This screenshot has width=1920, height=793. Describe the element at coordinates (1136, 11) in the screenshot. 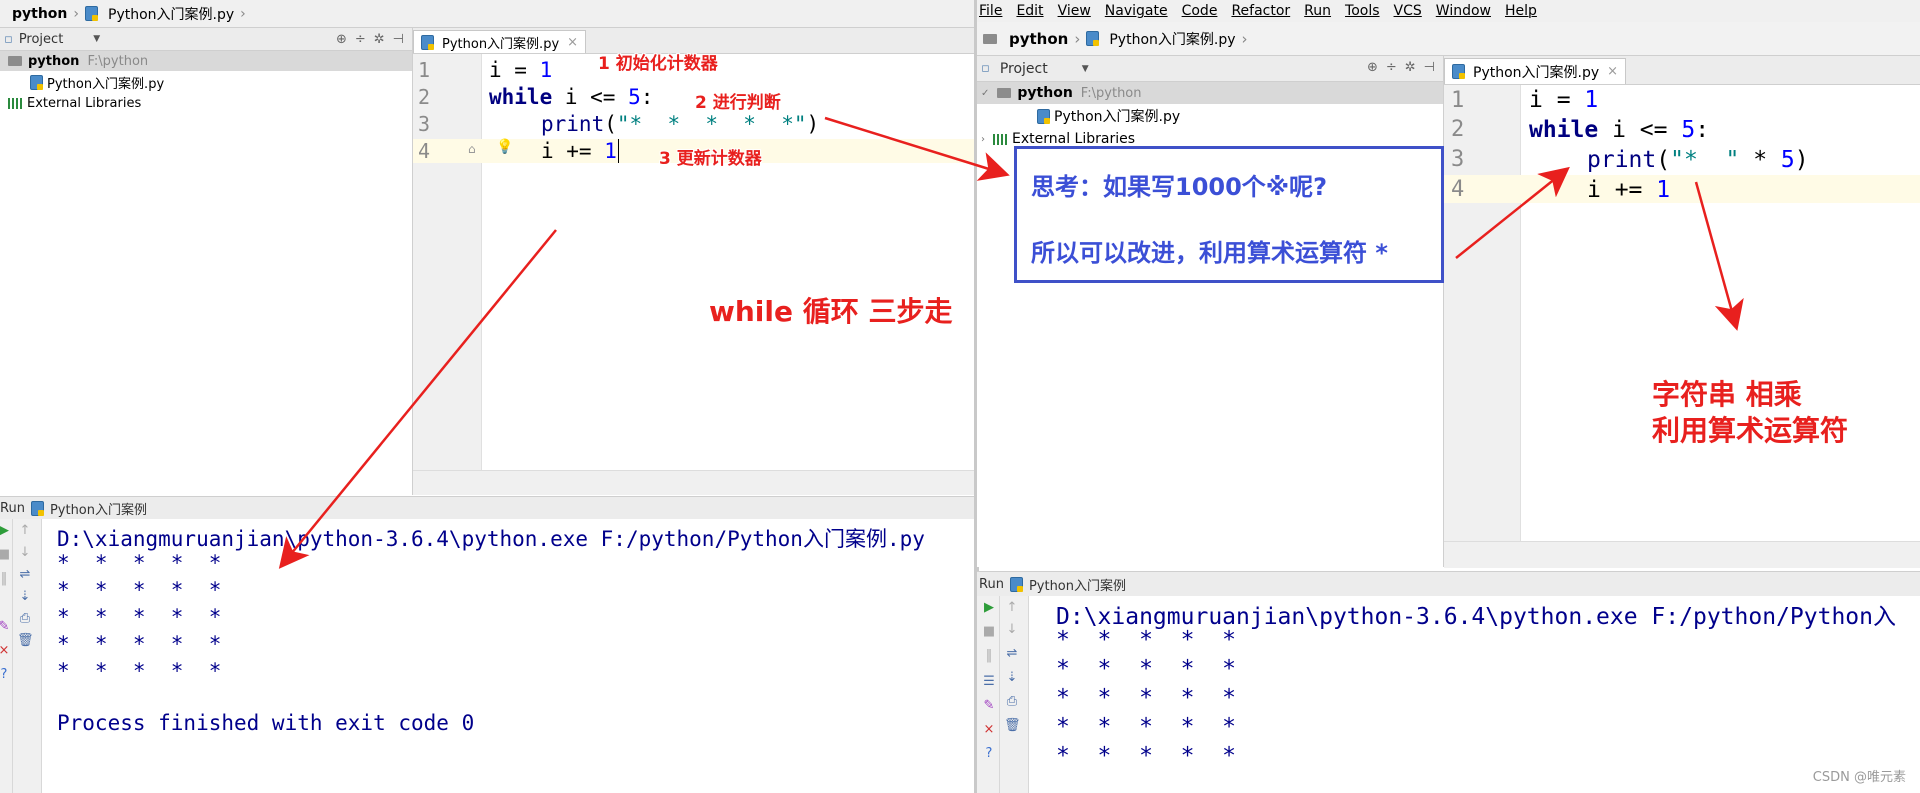

I see `menu-navigate: Navigate` at that location.